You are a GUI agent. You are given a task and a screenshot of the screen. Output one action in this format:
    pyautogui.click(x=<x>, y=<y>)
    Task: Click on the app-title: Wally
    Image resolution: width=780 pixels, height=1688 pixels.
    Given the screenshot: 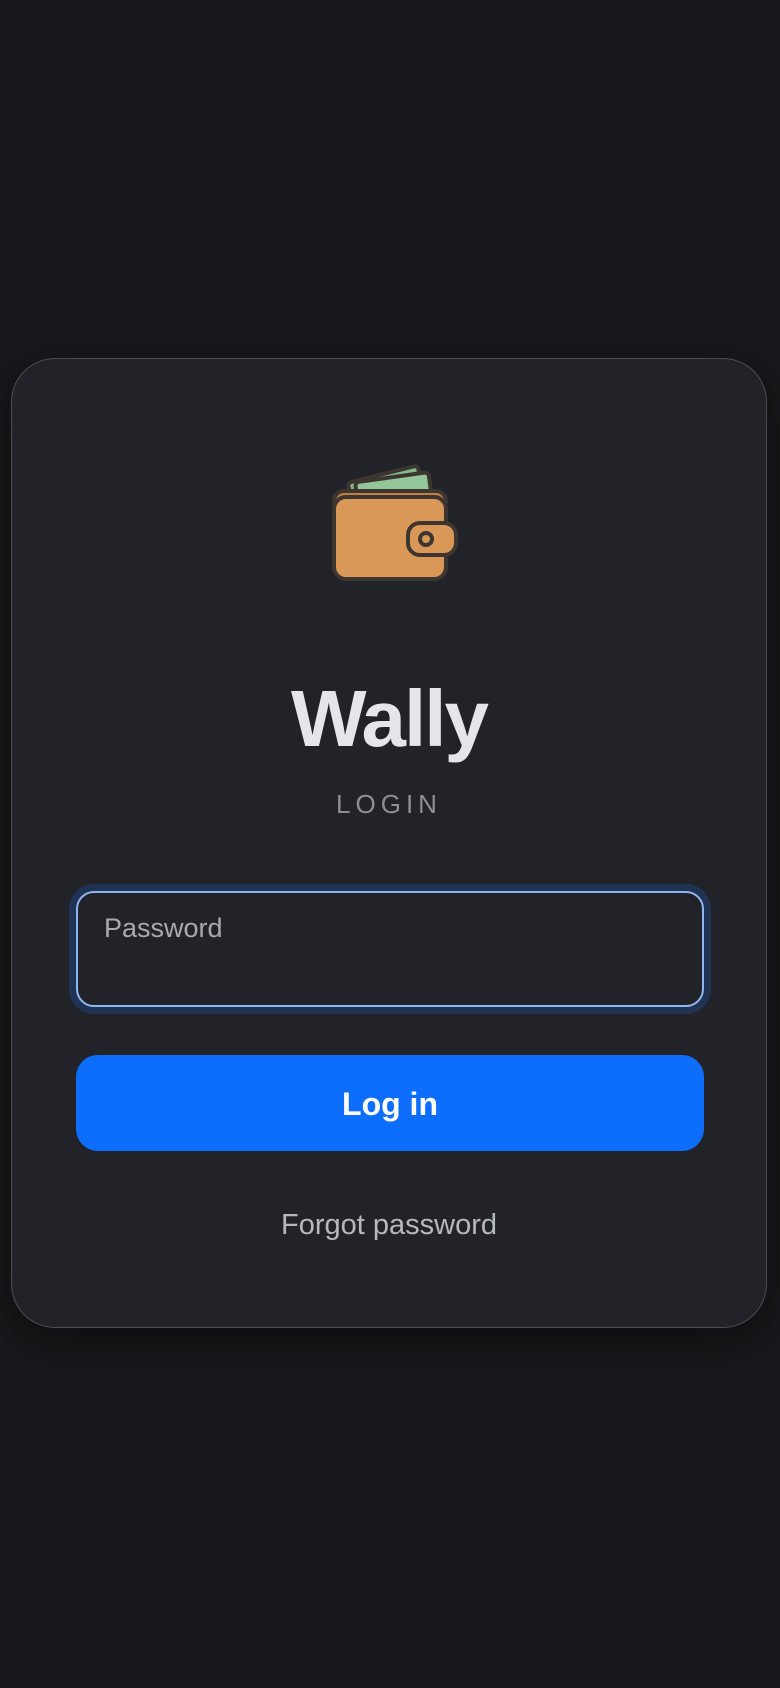 What is the action you would take?
    pyautogui.click(x=390, y=718)
    